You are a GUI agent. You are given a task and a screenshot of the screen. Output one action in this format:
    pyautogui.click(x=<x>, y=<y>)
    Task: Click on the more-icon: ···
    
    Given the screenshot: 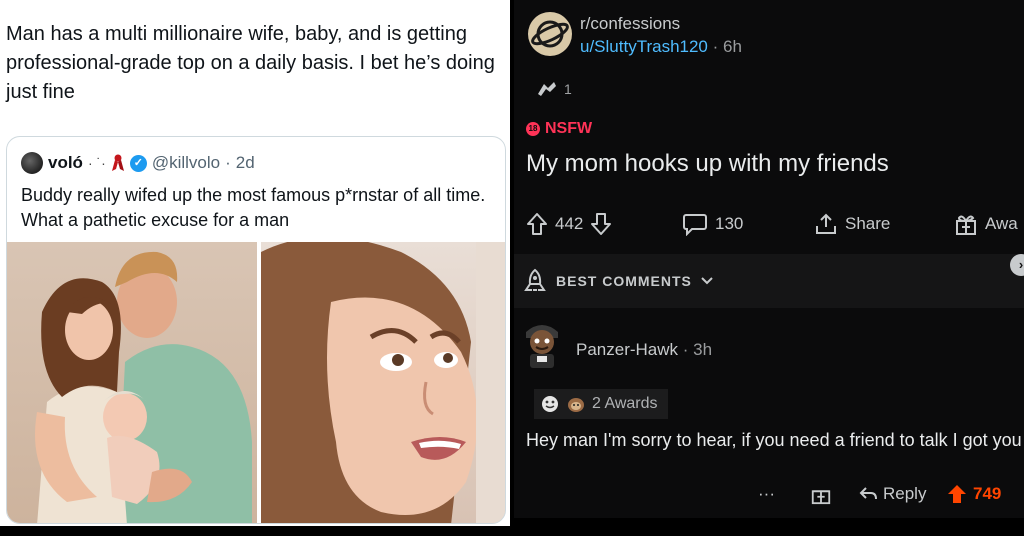 What is the action you would take?
    pyautogui.click(x=766, y=493)
    